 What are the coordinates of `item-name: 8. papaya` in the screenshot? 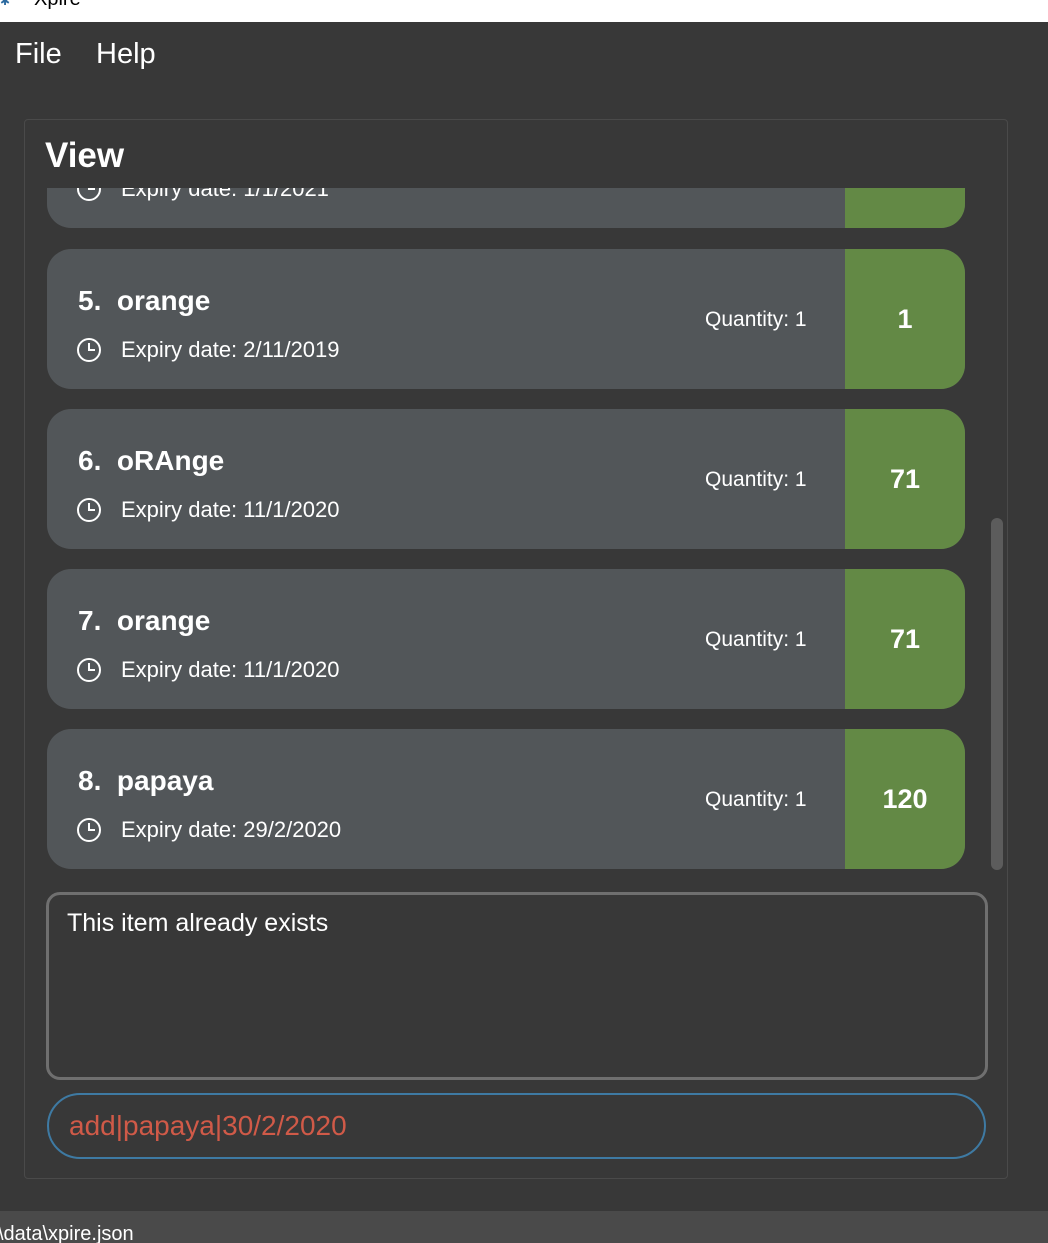 It's located at (145, 781).